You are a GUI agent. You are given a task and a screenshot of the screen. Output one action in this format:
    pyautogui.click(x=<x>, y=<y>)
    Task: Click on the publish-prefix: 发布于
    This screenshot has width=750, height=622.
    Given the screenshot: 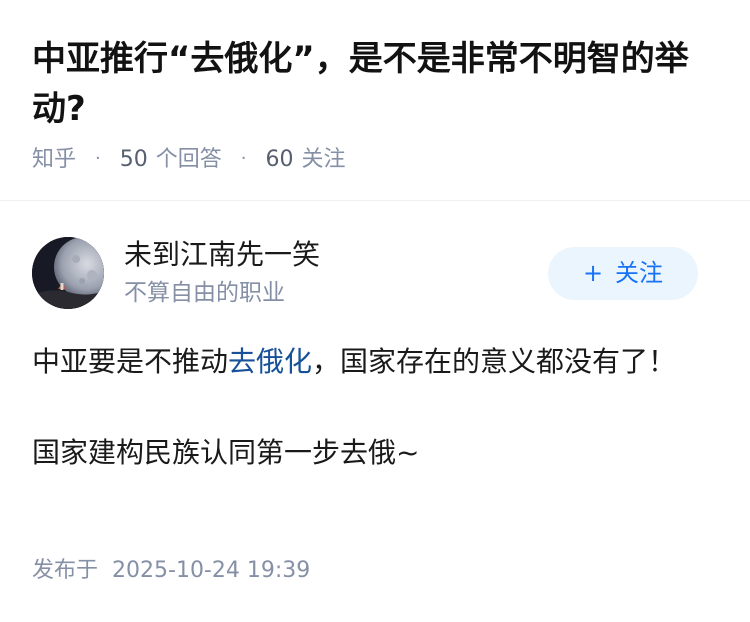 What is the action you would take?
    pyautogui.click(x=65, y=570)
    